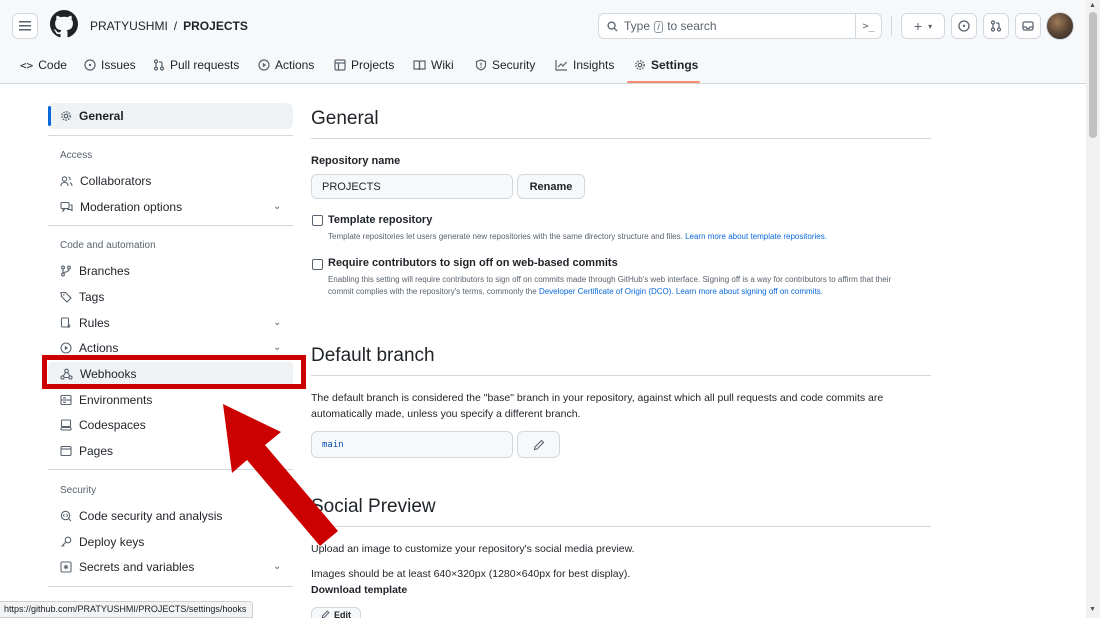 The width and height of the screenshot is (1100, 618). What do you see at coordinates (380, 220) in the screenshot?
I see `template-repository-label: Template repository` at bounding box center [380, 220].